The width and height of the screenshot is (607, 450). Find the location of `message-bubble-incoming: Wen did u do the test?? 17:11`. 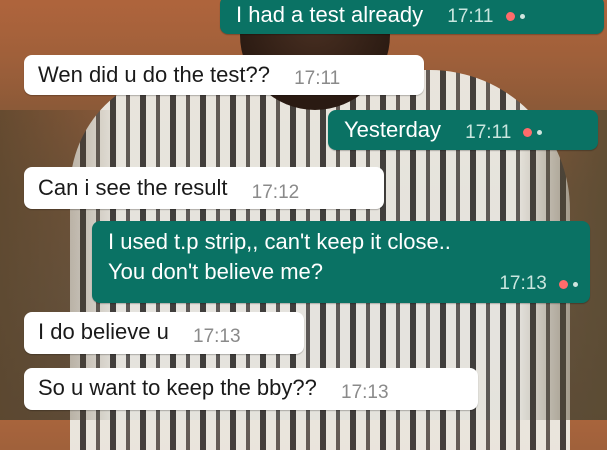

message-bubble-incoming: Wen did u do the test?? 17:11 is located at coordinates (224, 75).